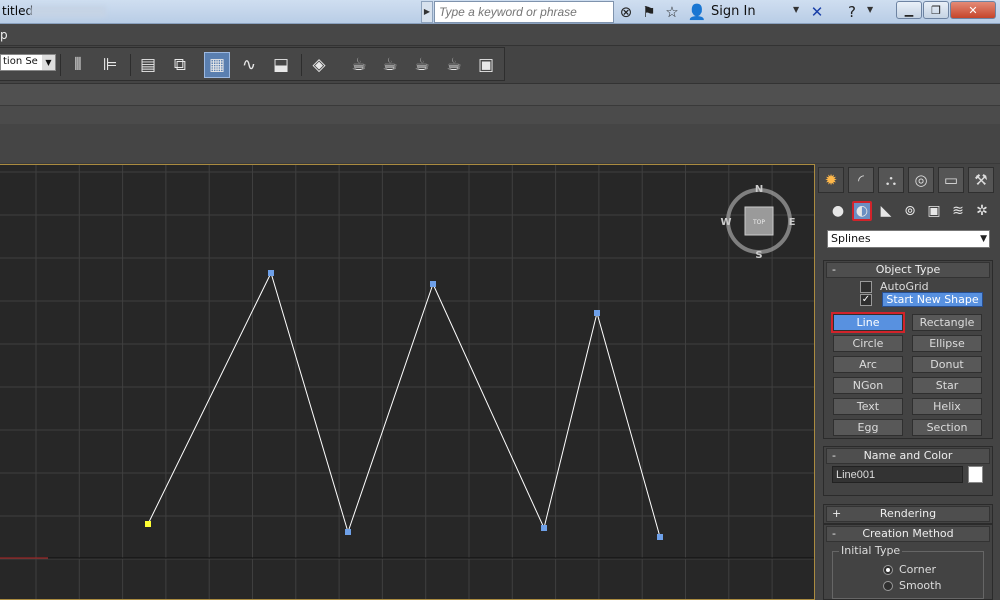  What do you see at coordinates (281, 65) in the screenshot?
I see `schematic-view-icon: ⬓` at bounding box center [281, 65].